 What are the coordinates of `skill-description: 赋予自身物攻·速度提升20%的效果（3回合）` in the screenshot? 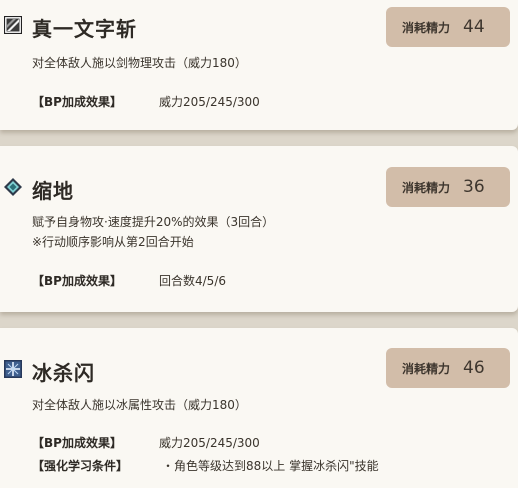 It's located at (153, 222).